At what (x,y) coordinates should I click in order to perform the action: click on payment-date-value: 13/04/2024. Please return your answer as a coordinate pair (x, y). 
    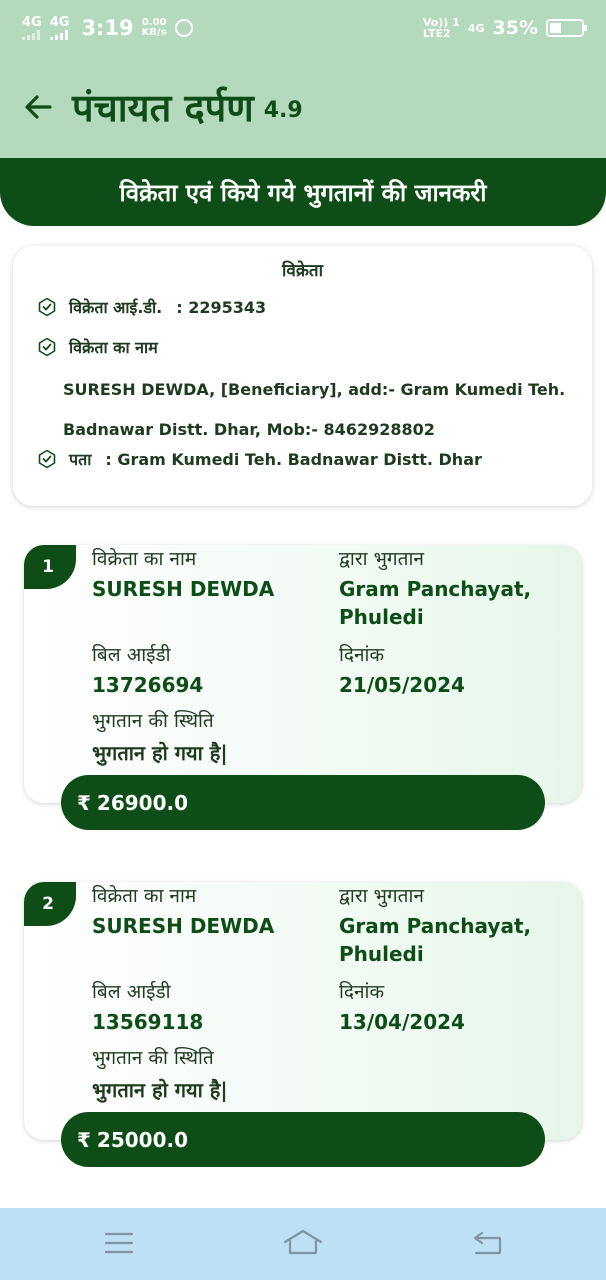
    Looking at the image, I should click on (402, 1022).